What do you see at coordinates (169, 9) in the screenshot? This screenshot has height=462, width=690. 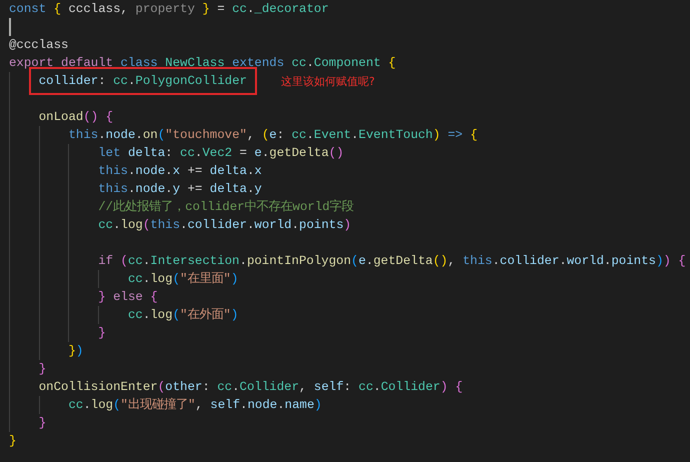 I see `code-line: const { ccclass, property } = cc._decorator` at bounding box center [169, 9].